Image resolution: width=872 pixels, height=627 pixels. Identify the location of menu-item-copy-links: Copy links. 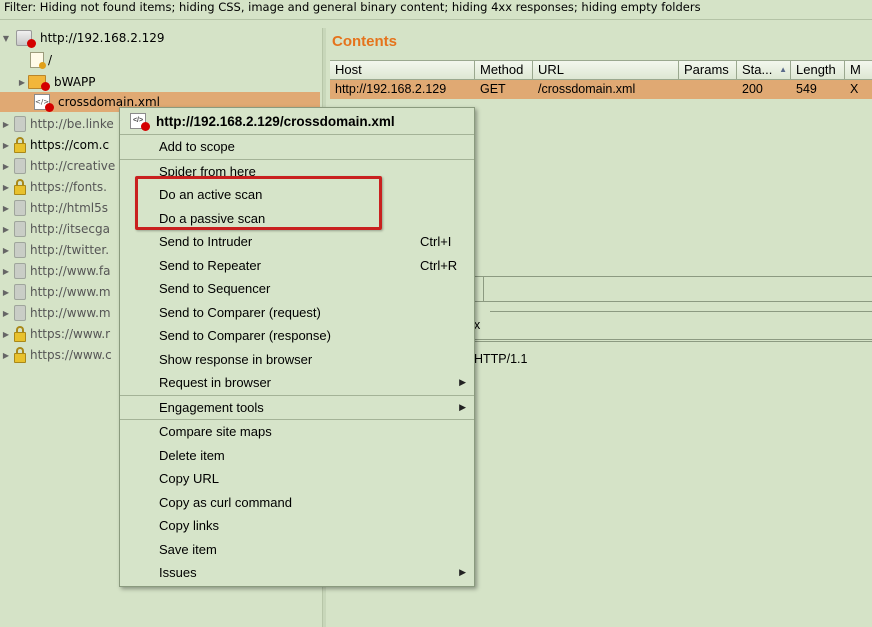
(297, 526).